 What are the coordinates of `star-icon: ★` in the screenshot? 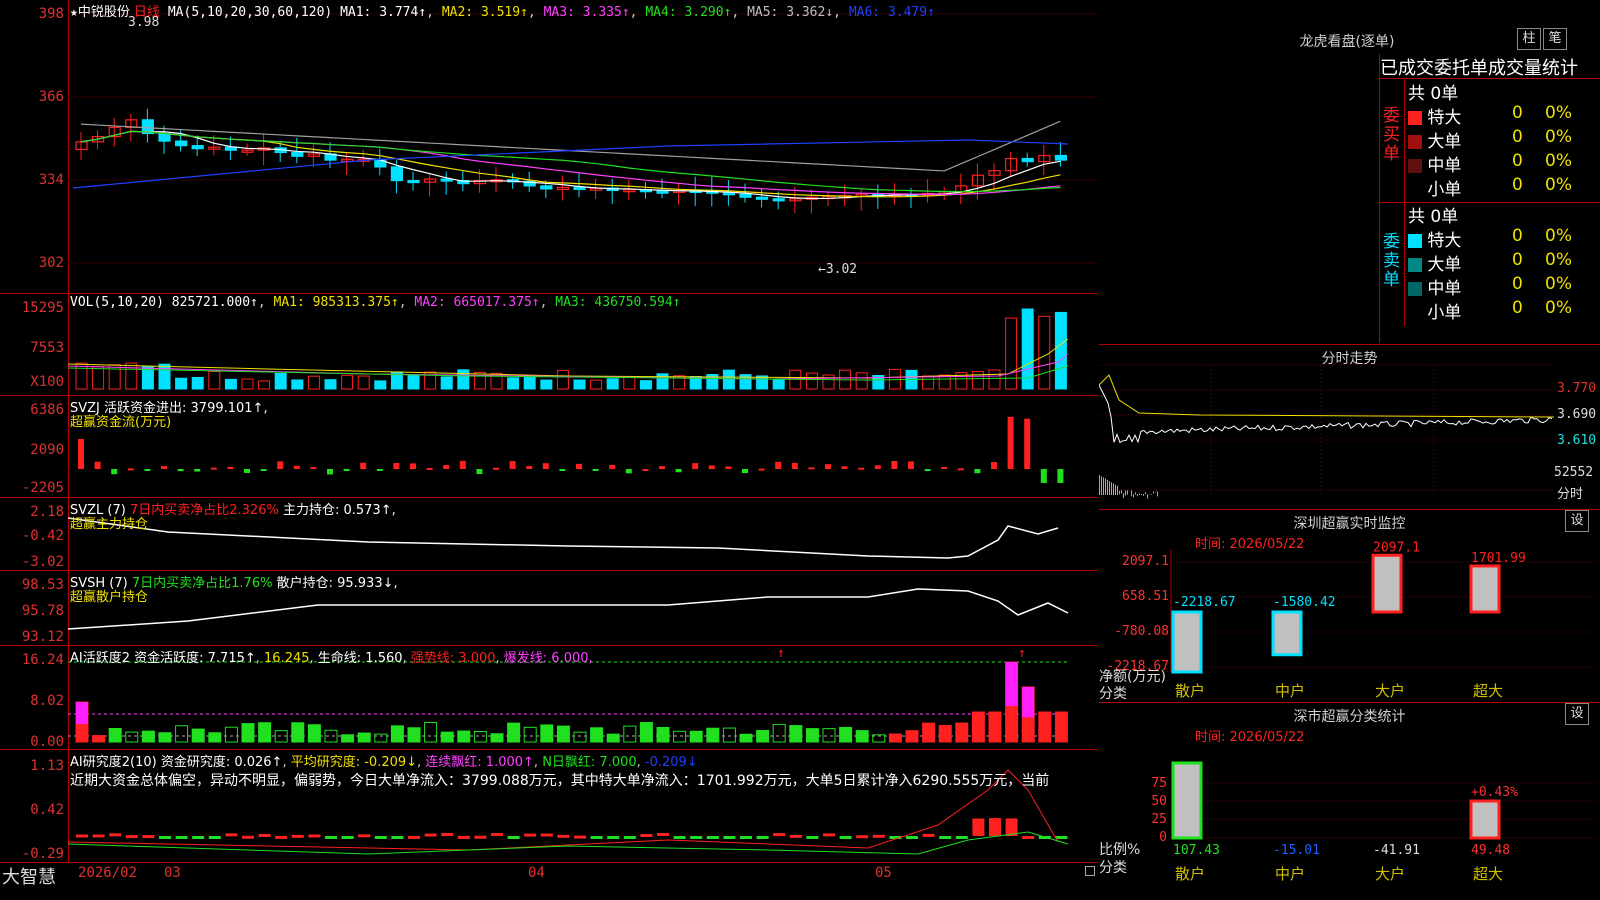 It's located at (74, 12).